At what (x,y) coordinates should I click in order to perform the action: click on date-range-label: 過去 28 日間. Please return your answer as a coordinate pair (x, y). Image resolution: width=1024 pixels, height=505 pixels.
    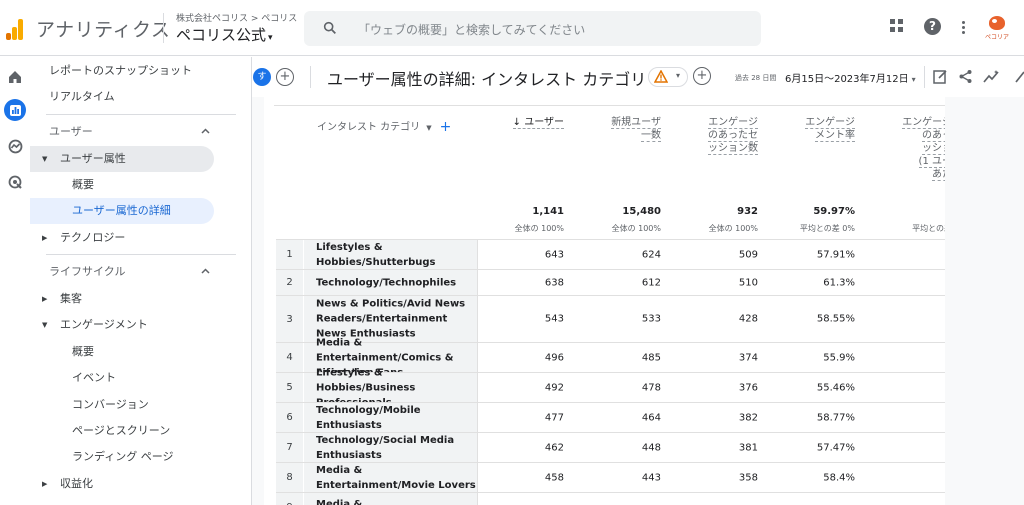
    Looking at the image, I should click on (756, 78).